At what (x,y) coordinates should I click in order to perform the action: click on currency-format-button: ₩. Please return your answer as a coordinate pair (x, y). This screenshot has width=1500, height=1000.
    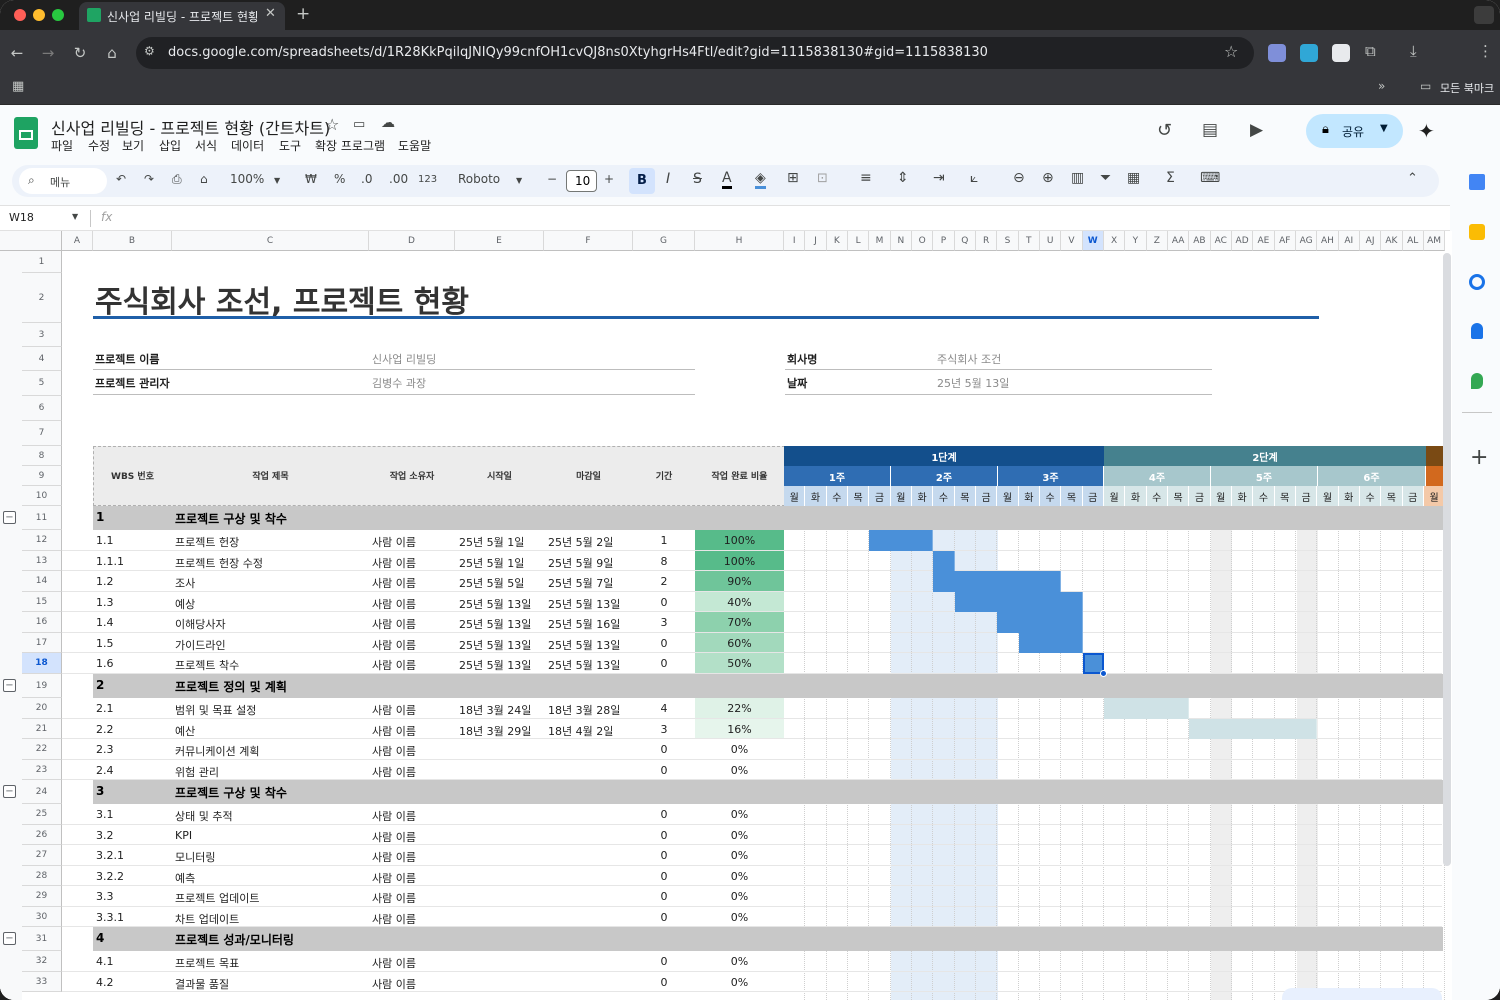
    Looking at the image, I should click on (311, 179).